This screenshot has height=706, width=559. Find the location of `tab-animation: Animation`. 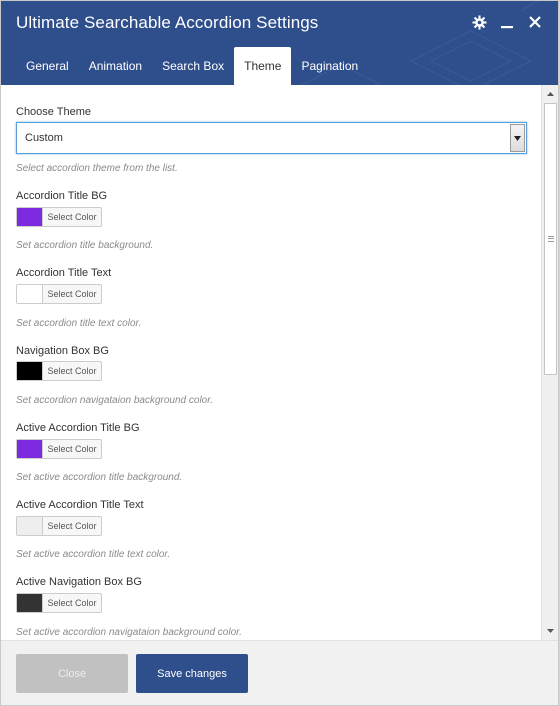

tab-animation: Animation is located at coordinates (115, 66).